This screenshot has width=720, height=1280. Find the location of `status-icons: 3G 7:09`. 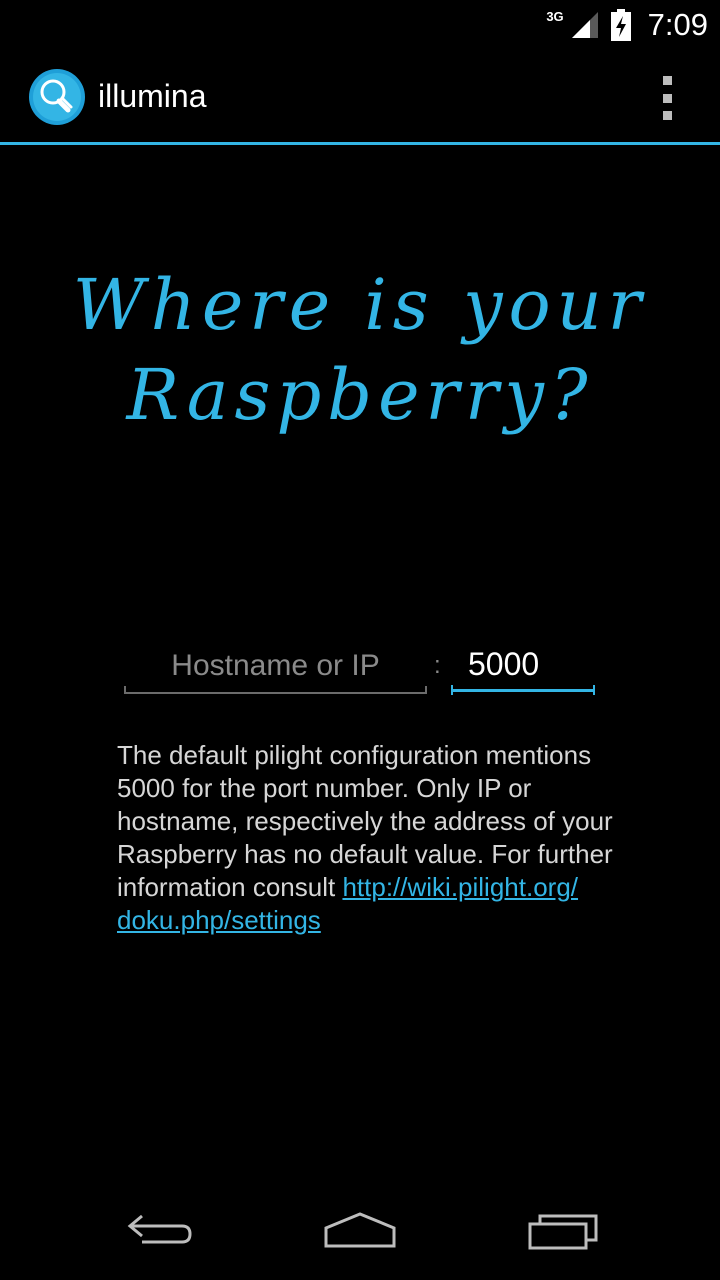

status-icons: 3G 7:09 is located at coordinates (625, 25).